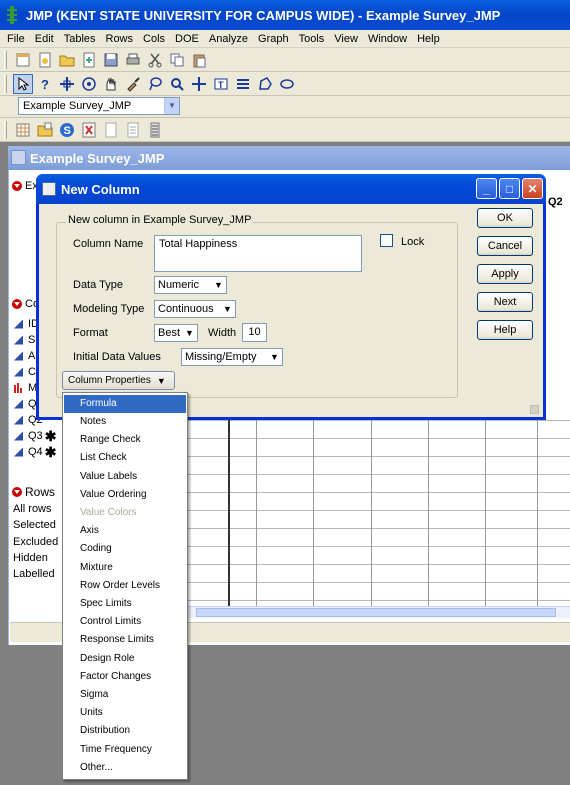  I want to click on open-folder-icon, so click(67, 60).